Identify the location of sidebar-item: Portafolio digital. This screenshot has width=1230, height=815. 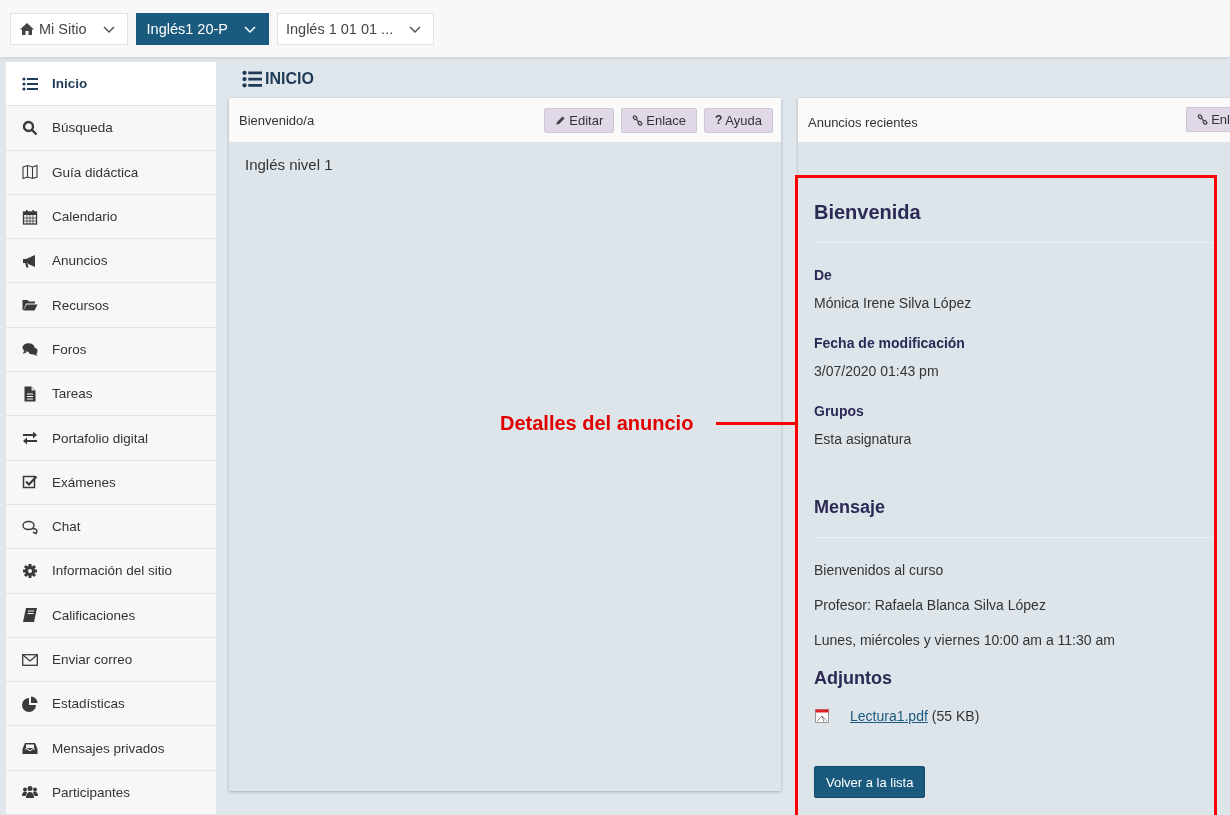
(111, 438).